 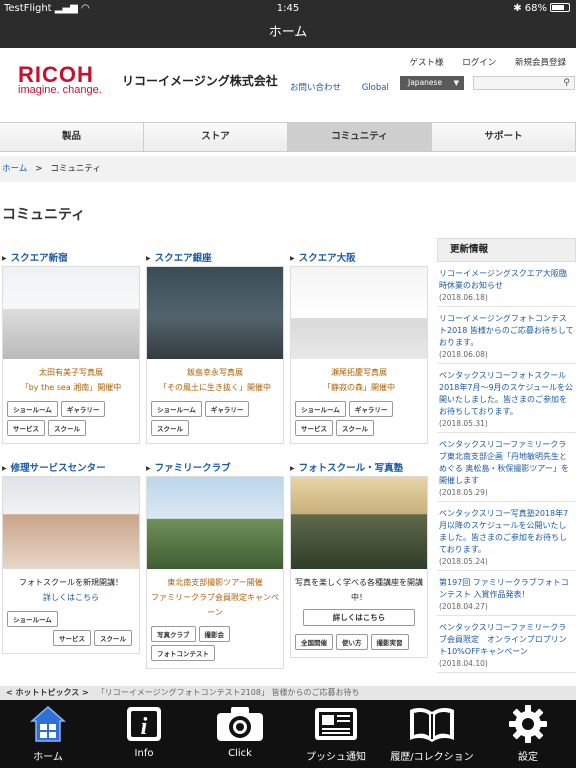 What do you see at coordinates (359, 257) in the screenshot?
I see `card-title: スクエア大阪` at bounding box center [359, 257].